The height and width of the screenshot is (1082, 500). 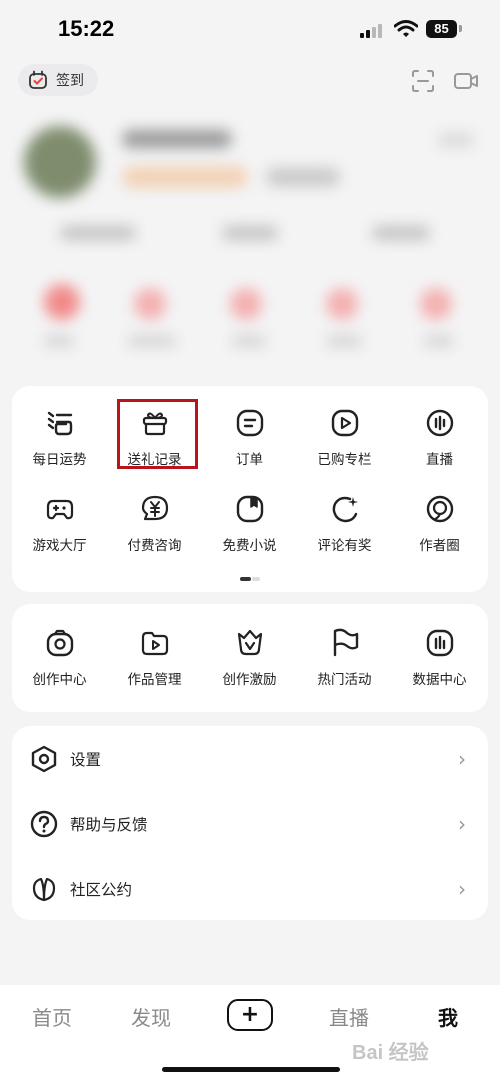 I want to click on creator-label: 创作中心, so click(x=59, y=680).